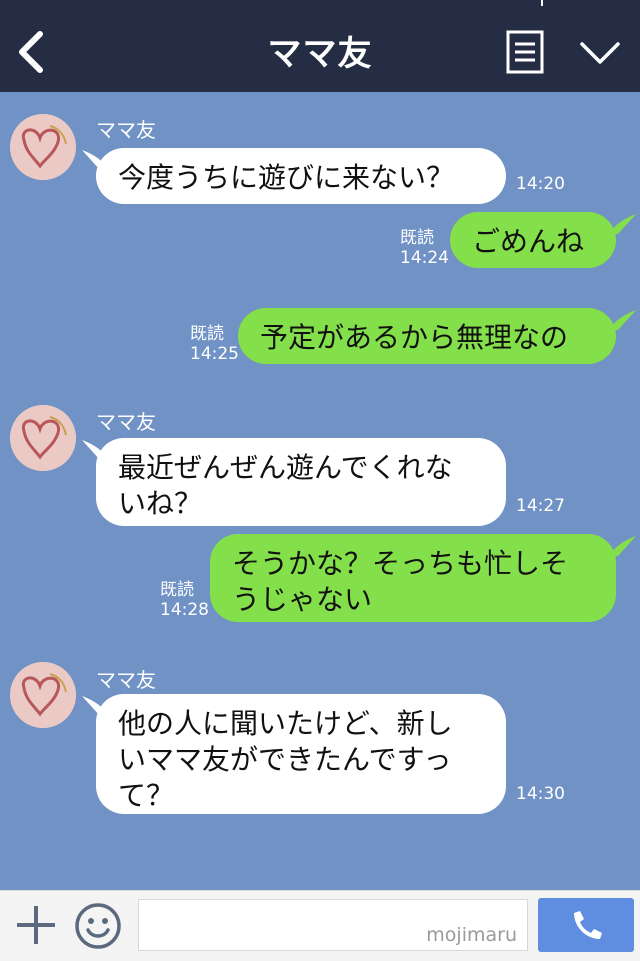  I want to click on smiley-icon, so click(98, 926).